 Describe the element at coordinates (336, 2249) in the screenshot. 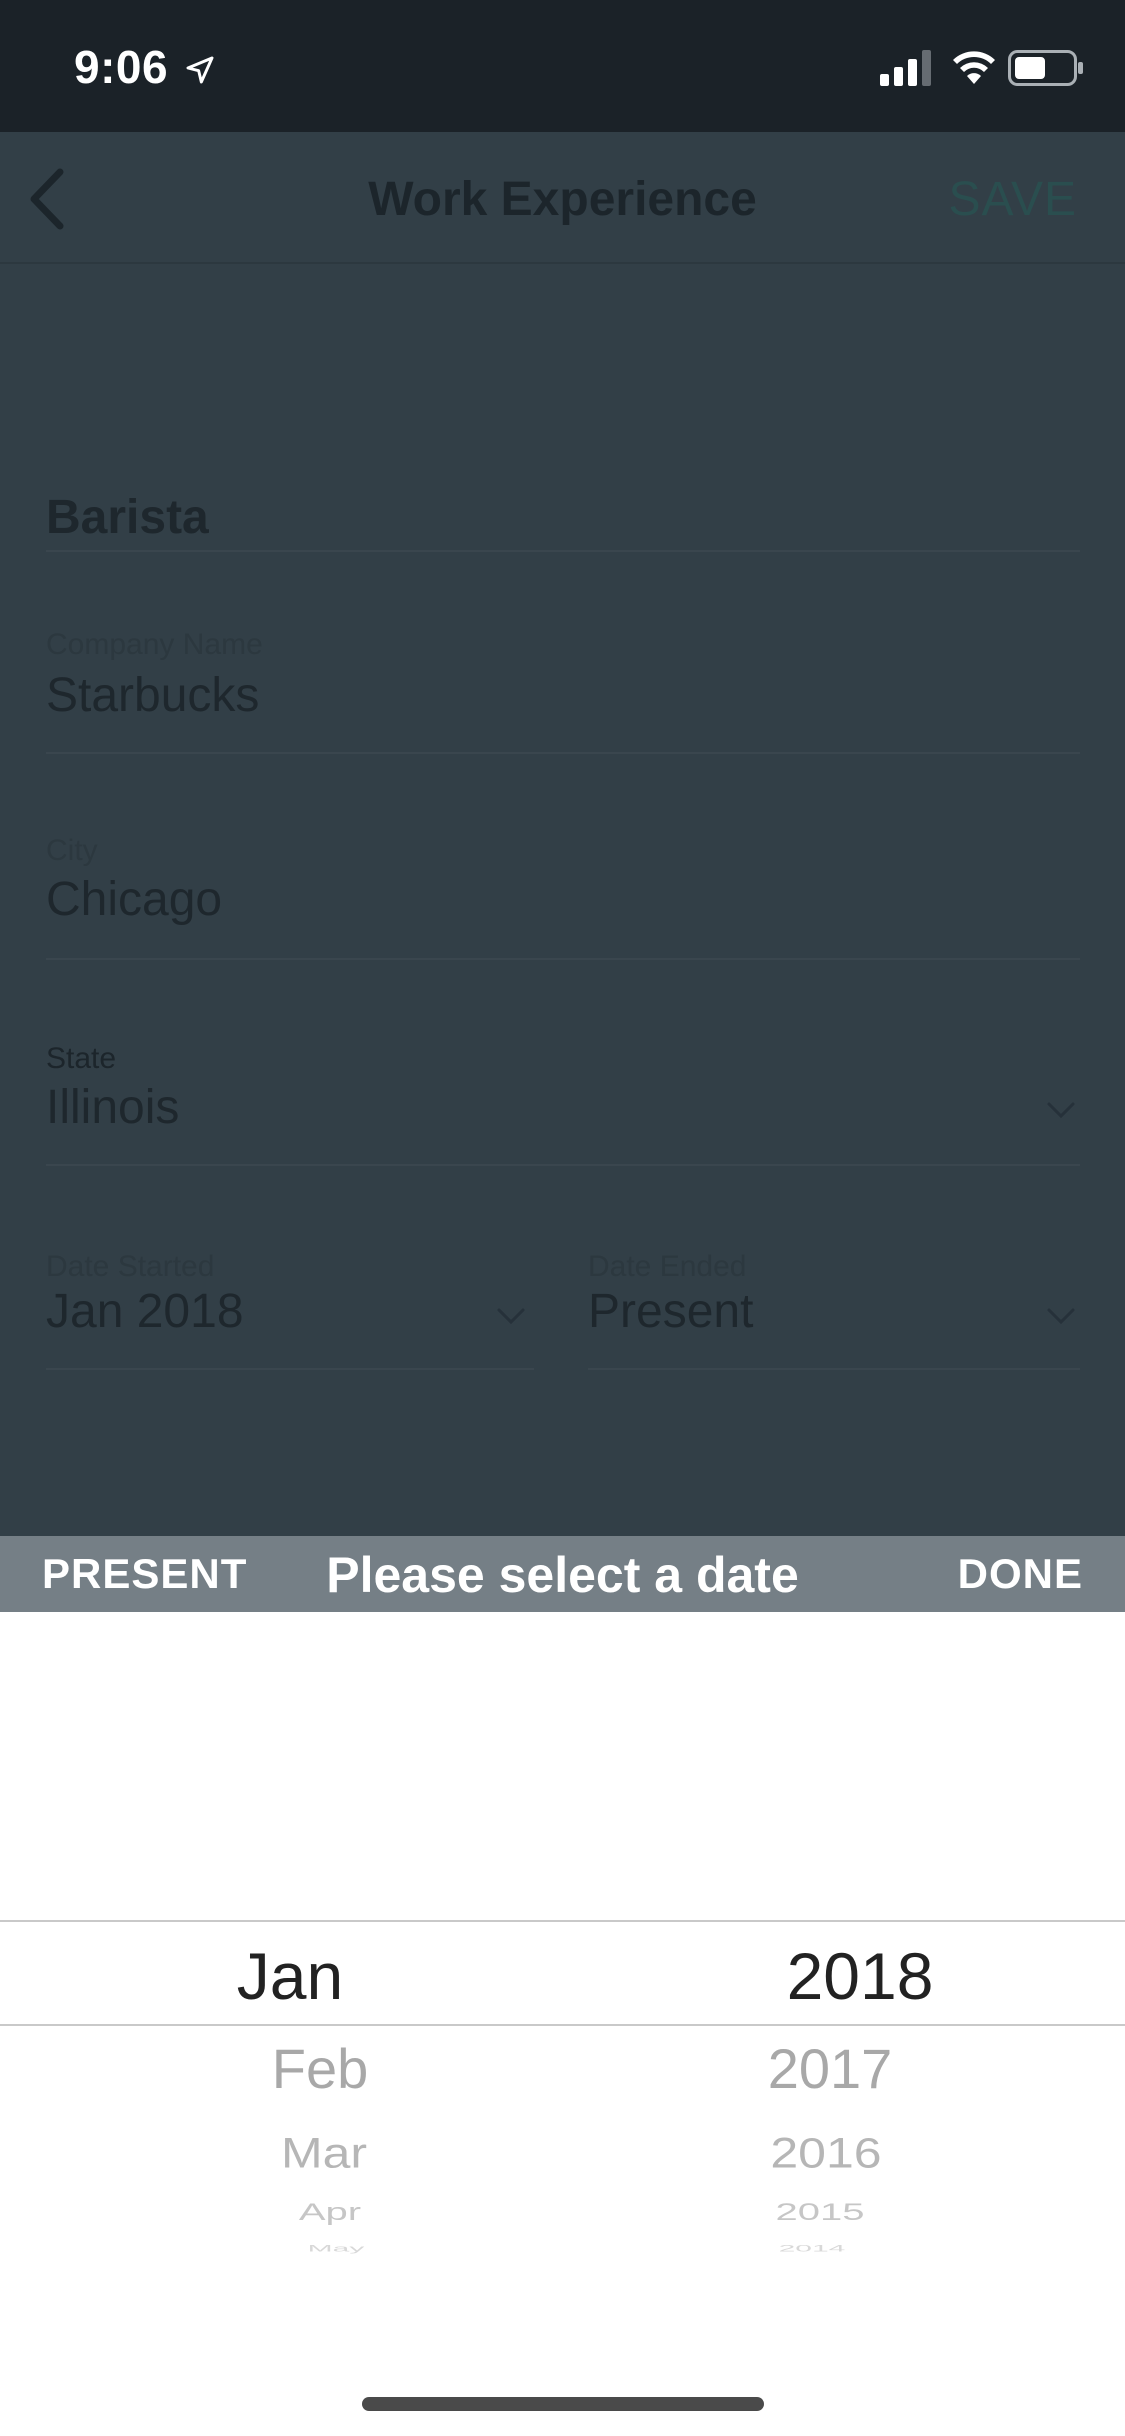

I see `month-option: May` at that location.